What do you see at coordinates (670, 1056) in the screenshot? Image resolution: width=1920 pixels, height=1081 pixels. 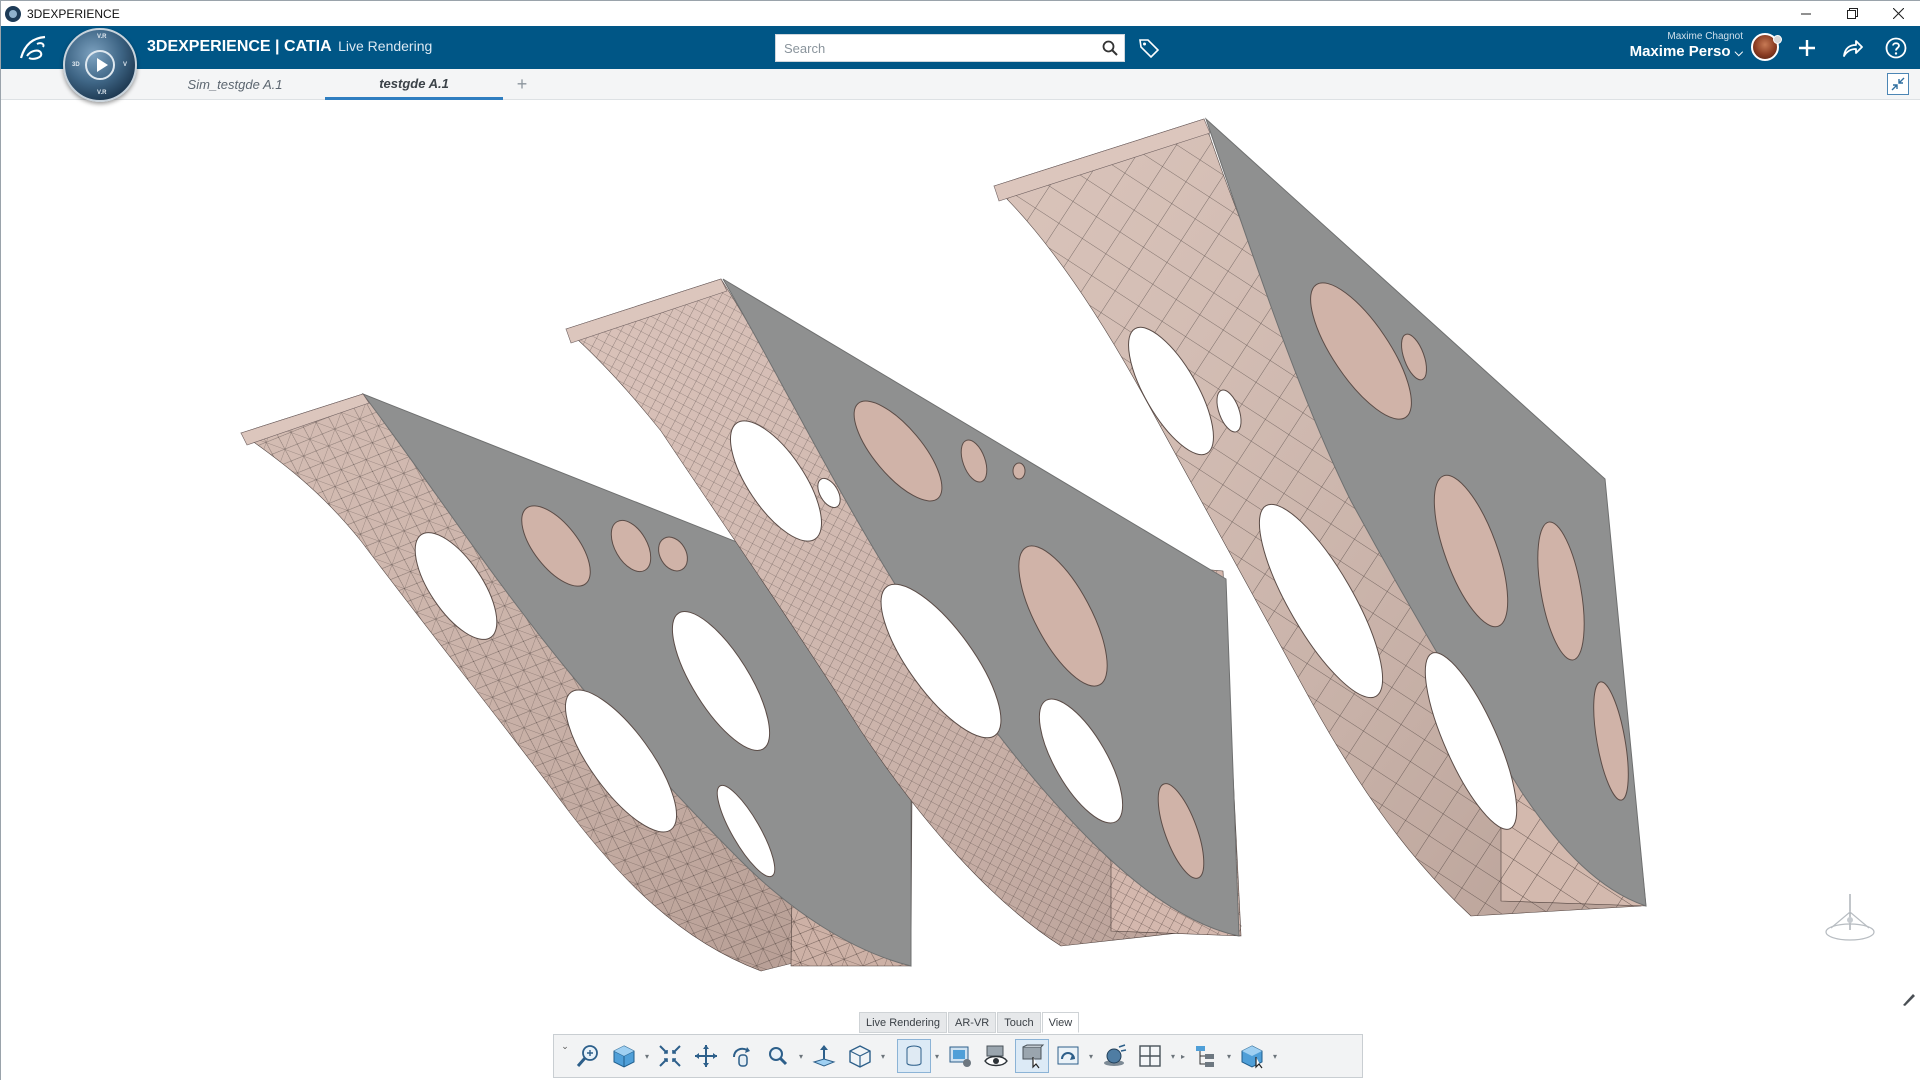 I see `fit-all-icon` at bounding box center [670, 1056].